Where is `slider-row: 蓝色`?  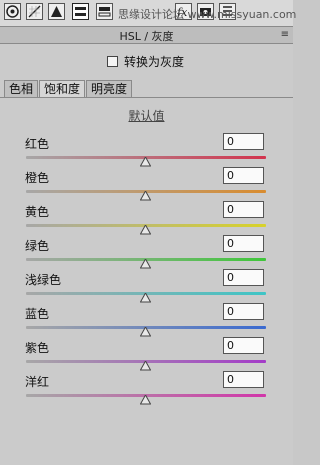
slider-row: 蓝色 is located at coordinates (146, 320).